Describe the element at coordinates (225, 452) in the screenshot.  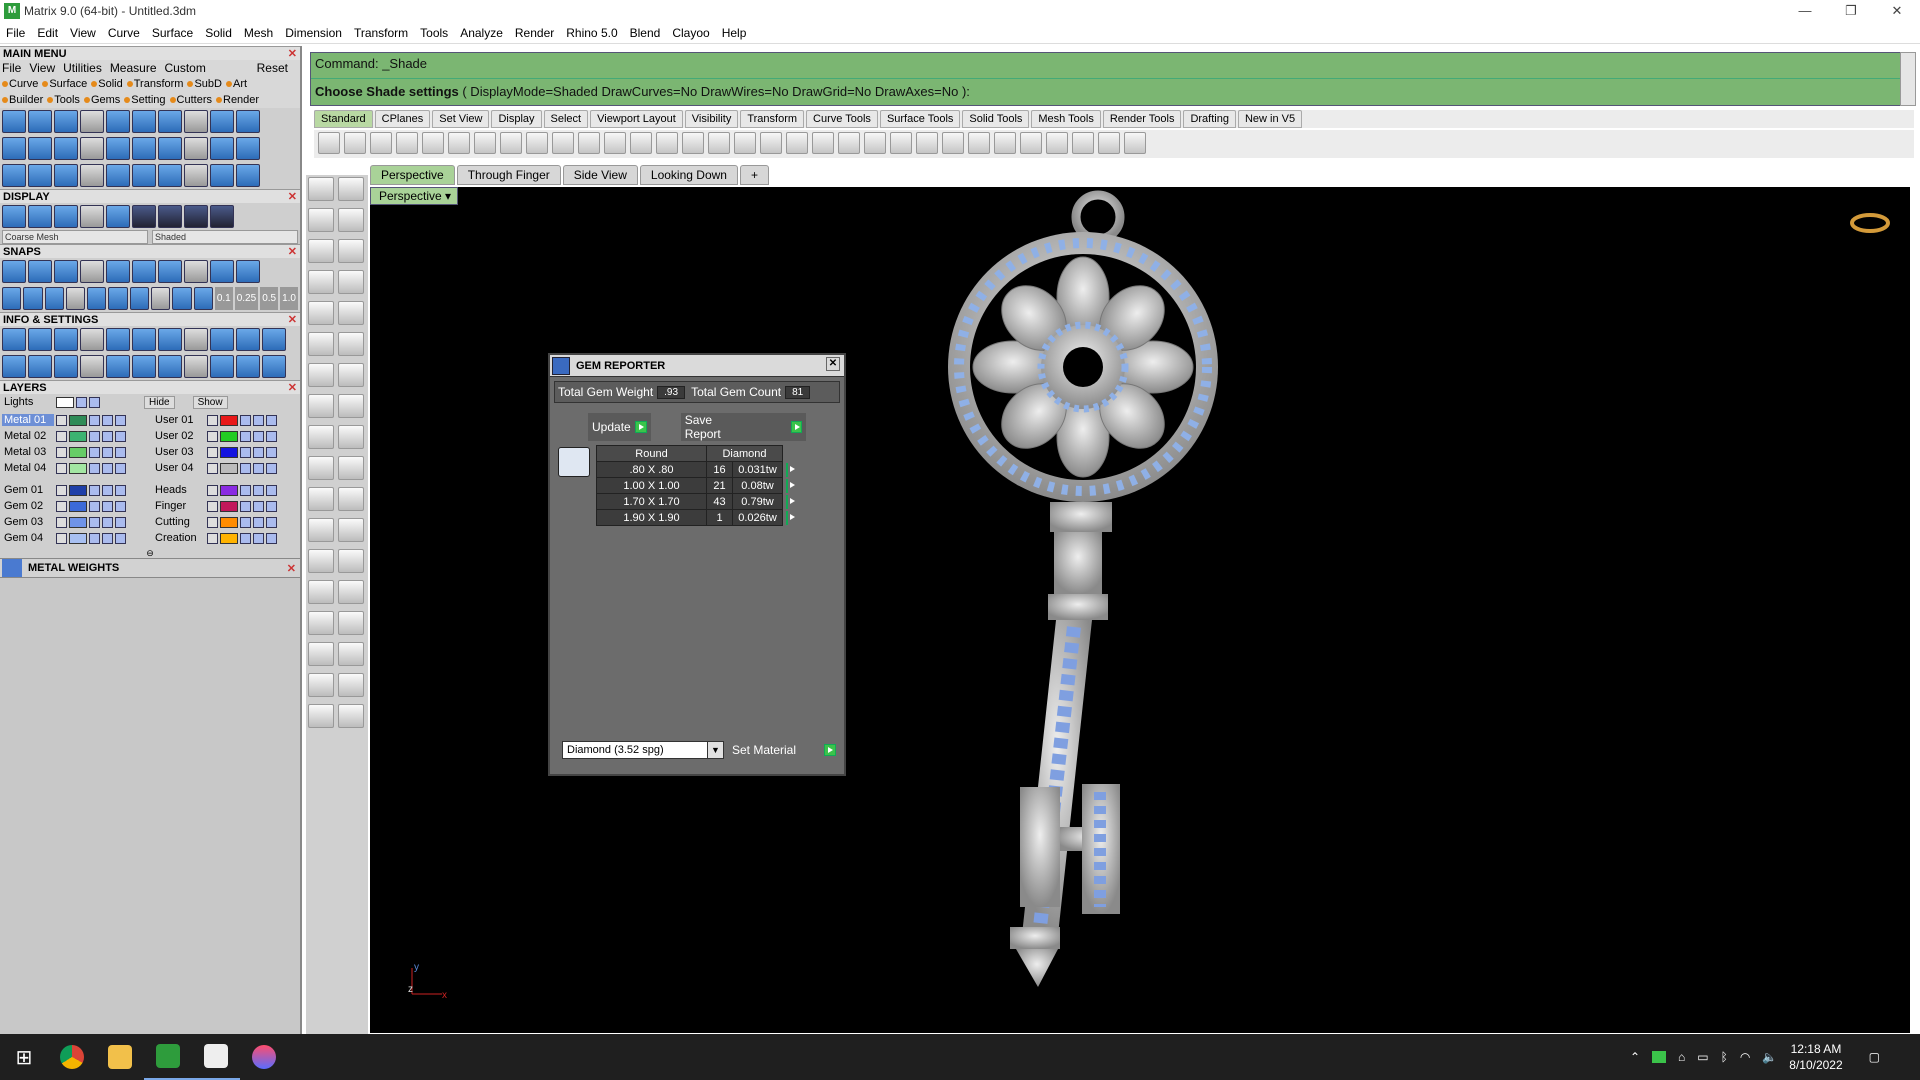
I see `layer-row: User 03` at that location.